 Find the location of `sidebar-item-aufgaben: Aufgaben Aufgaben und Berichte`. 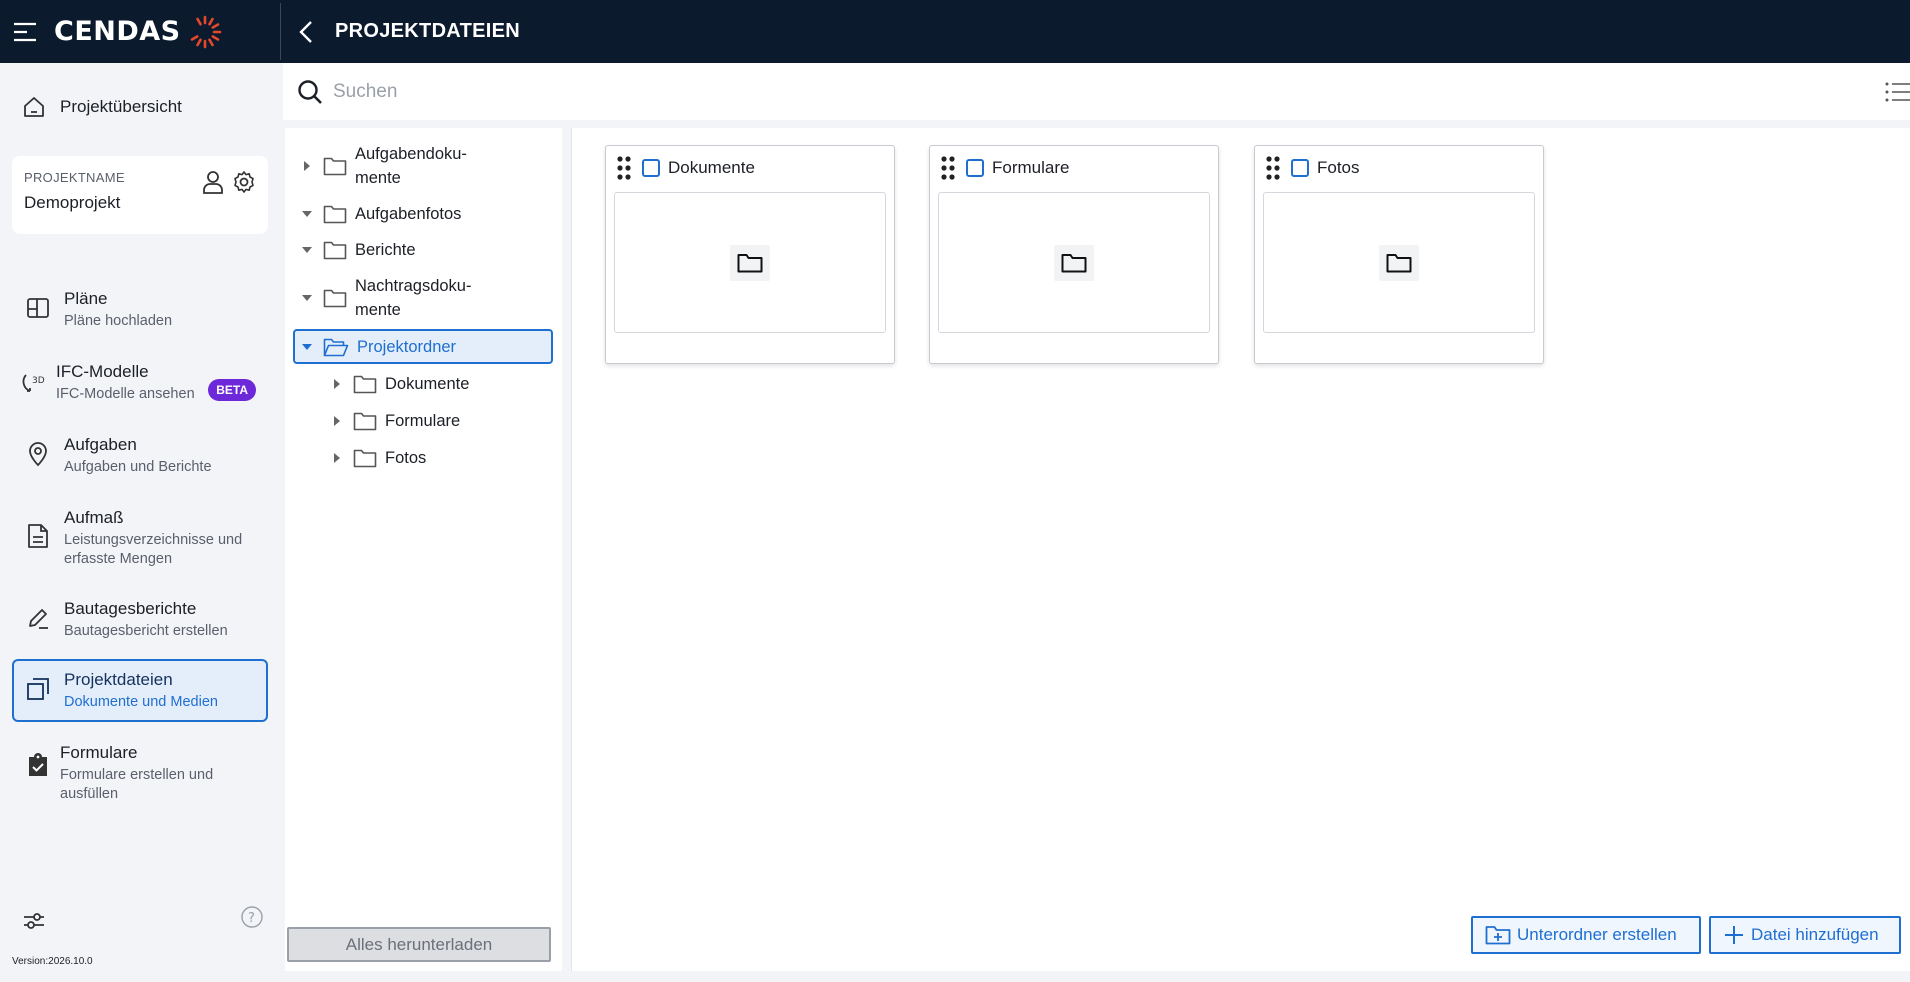

sidebar-item-aufgaben: Aufgaben Aufgaben und Berichte is located at coordinates (140, 456).